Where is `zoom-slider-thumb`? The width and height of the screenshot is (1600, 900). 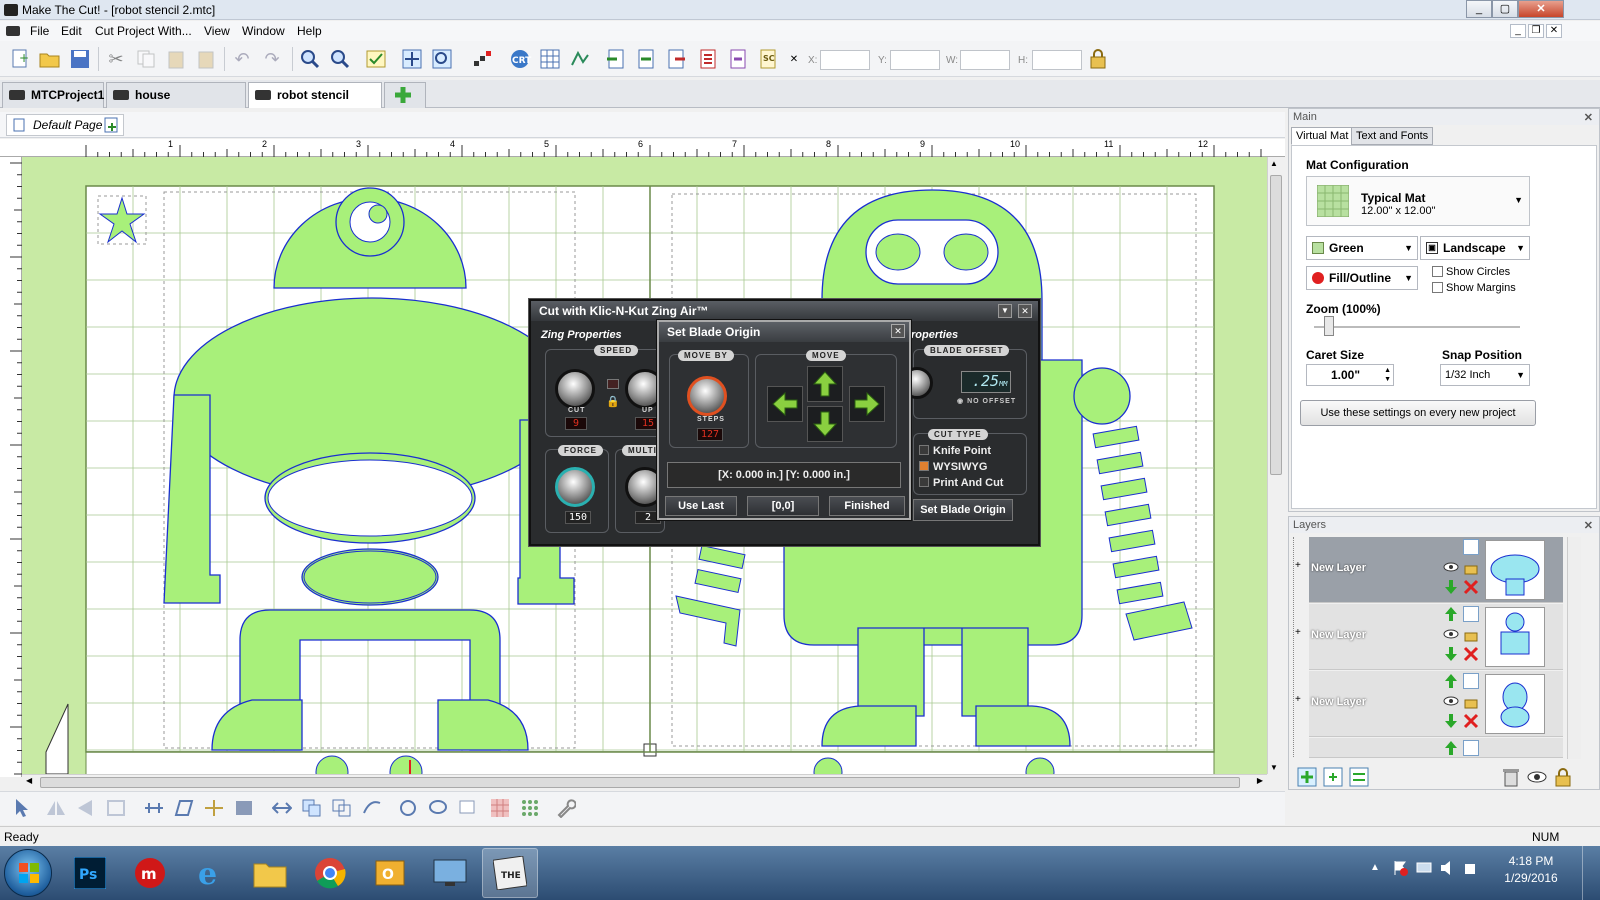
zoom-slider-thumb is located at coordinates (1329, 326).